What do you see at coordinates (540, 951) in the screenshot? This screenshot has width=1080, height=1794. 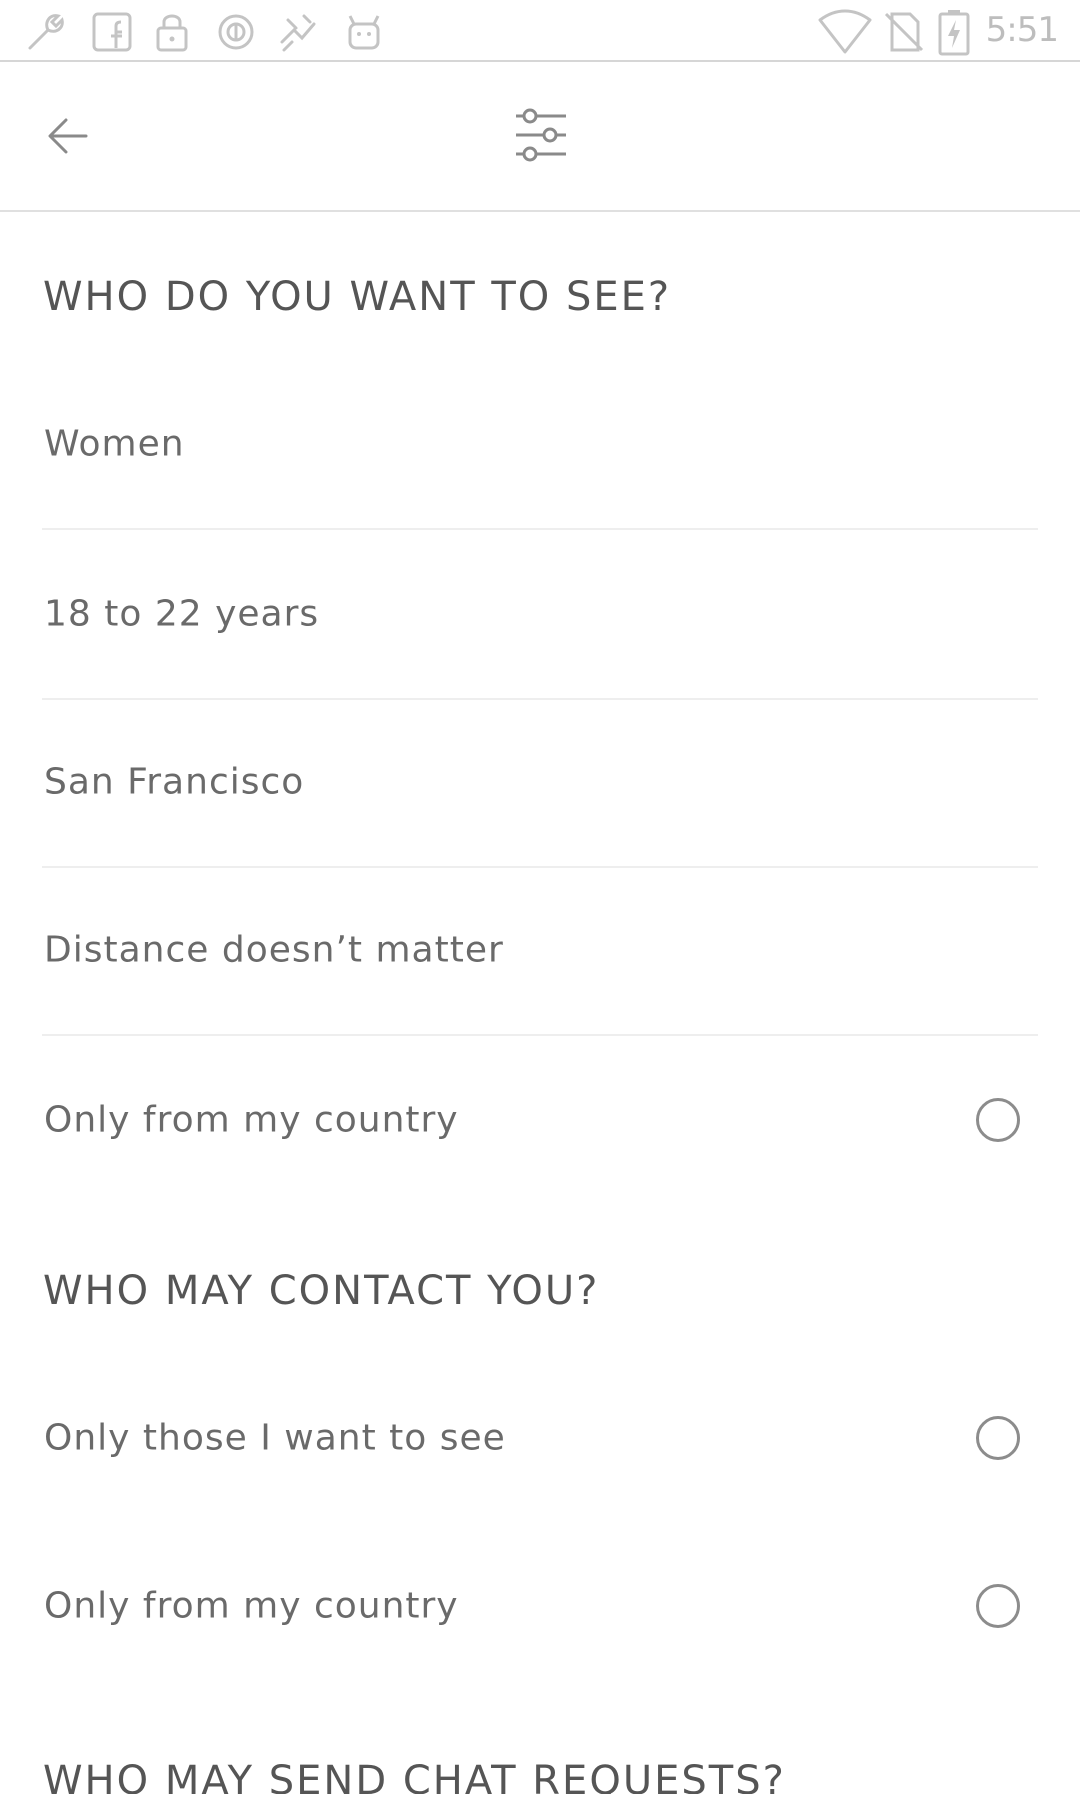 I see `distance-row: Distance doesn’t matter` at bounding box center [540, 951].